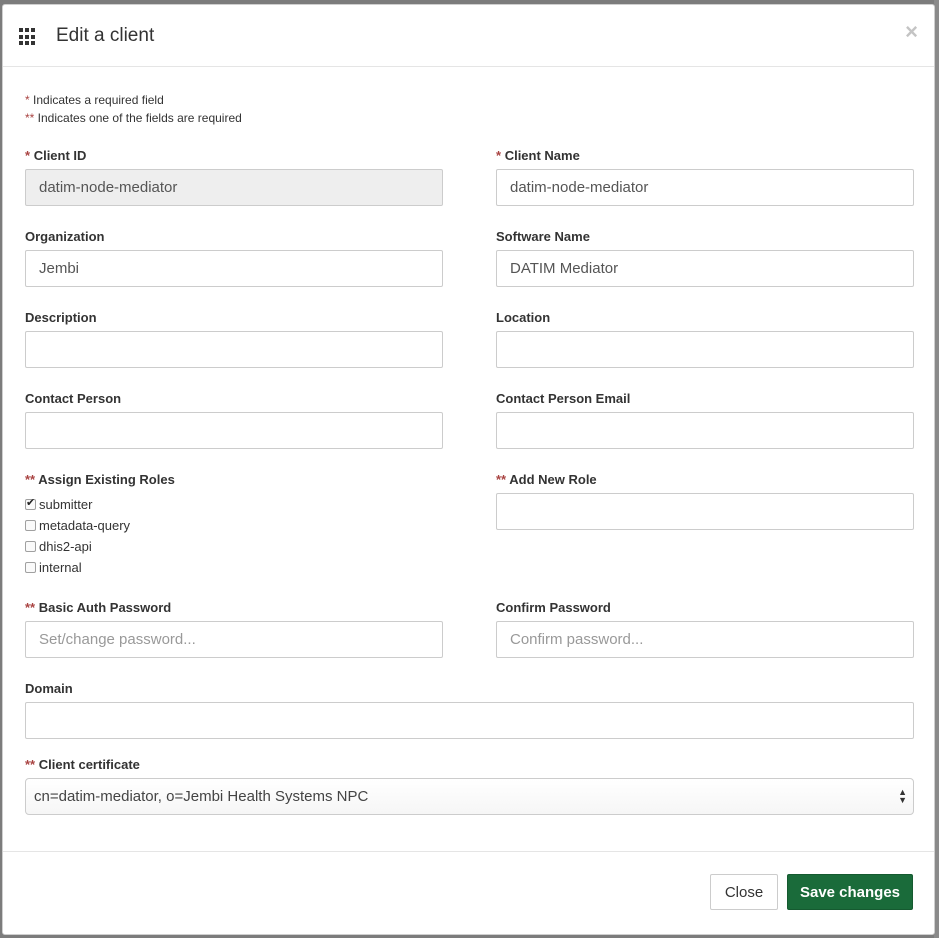  Describe the element at coordinates (705, 511) in the screenshot. I see `add-new-role-field` at that location.